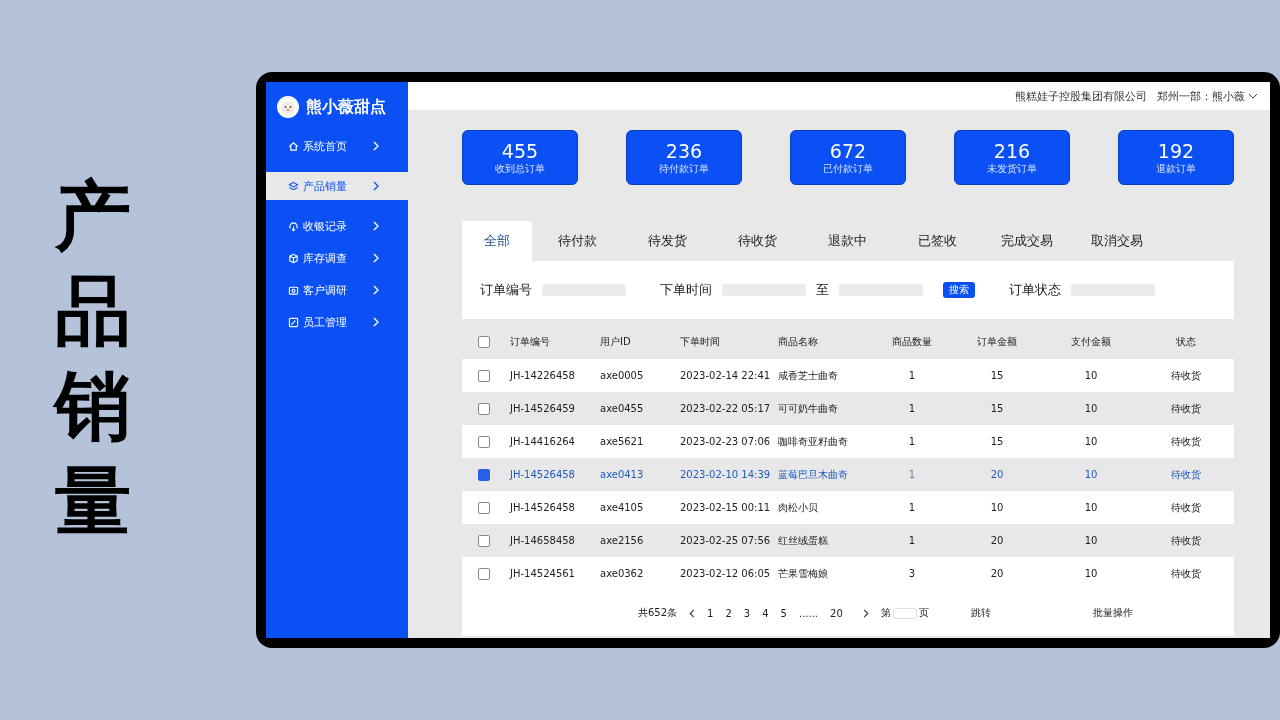 The image size is (1280, 720). I want to click on table-cell-text: axe2156, so click(622, 540).